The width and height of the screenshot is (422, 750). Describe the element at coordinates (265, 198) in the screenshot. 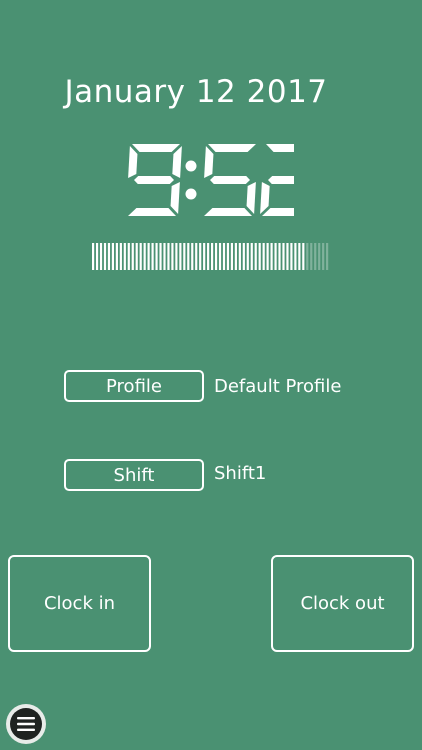

I see `clock-segment-e` at that location.